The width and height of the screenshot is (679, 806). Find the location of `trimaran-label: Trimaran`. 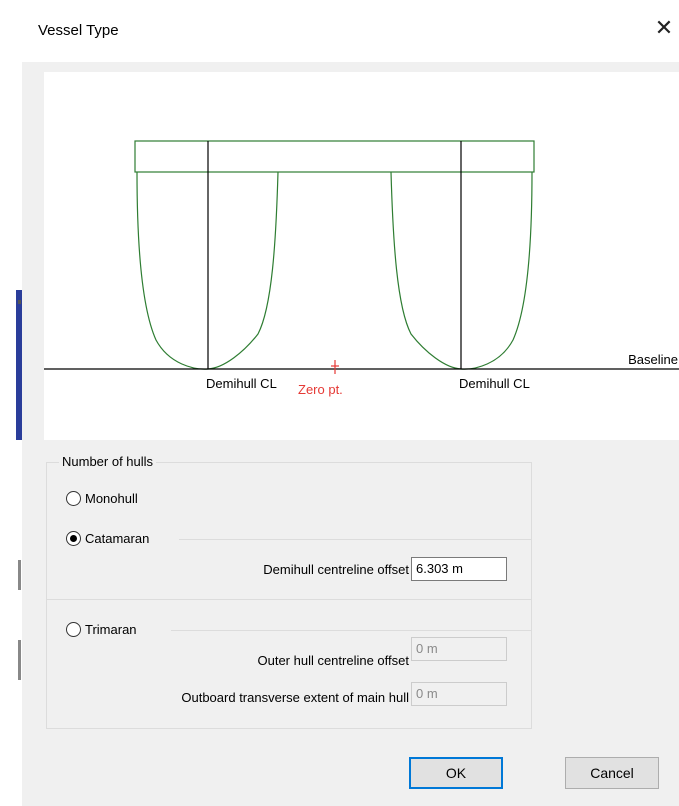

trimaran-label: Trimaran is located at coordinates (111, 629).